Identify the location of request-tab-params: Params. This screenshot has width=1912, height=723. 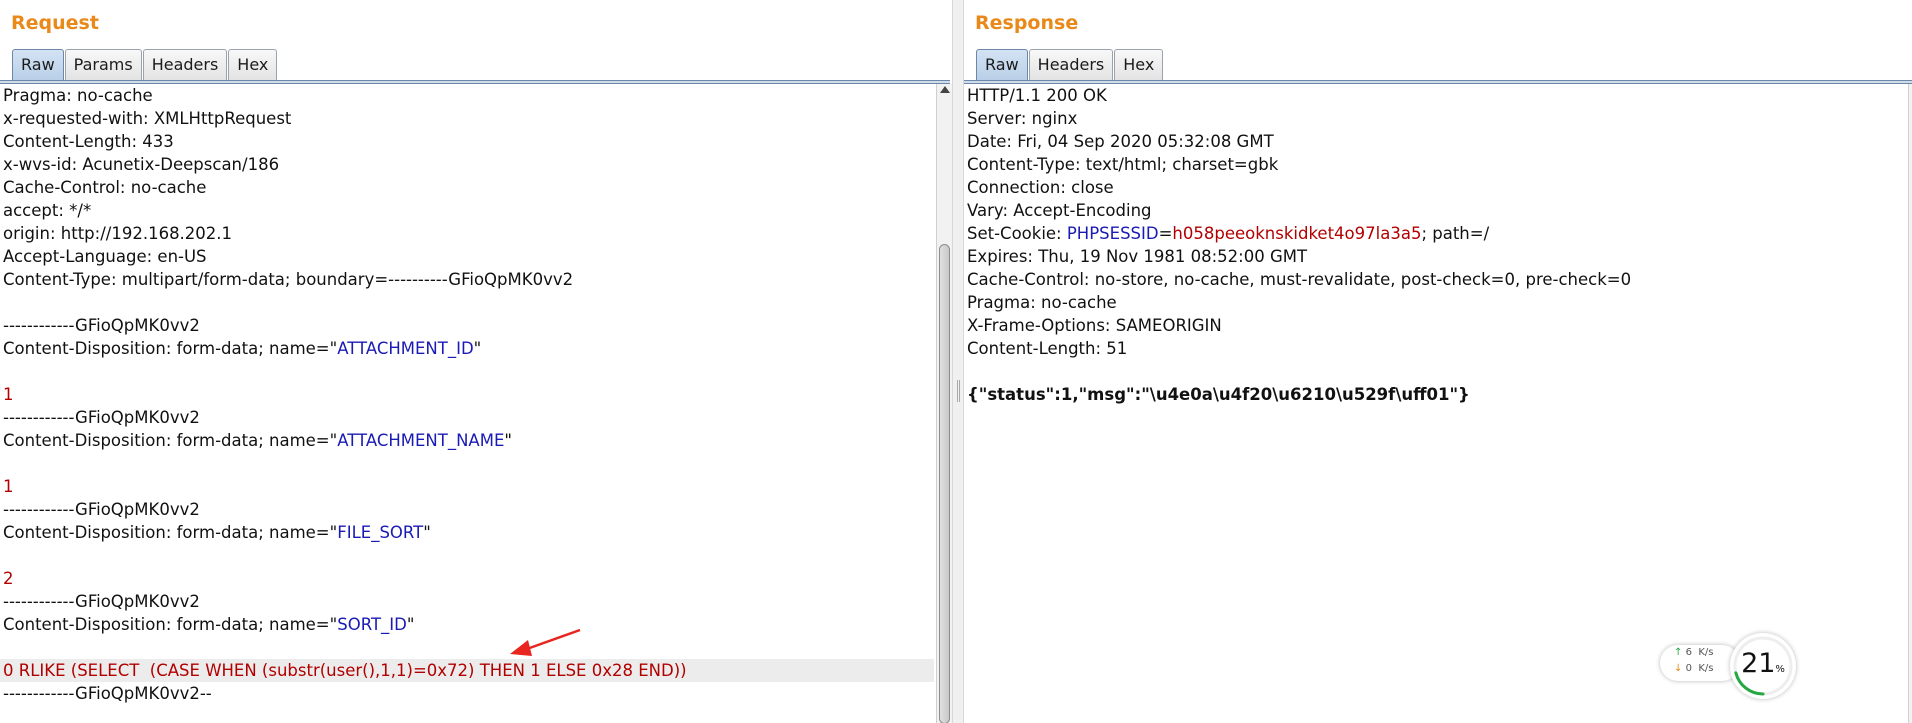
(103, 64).